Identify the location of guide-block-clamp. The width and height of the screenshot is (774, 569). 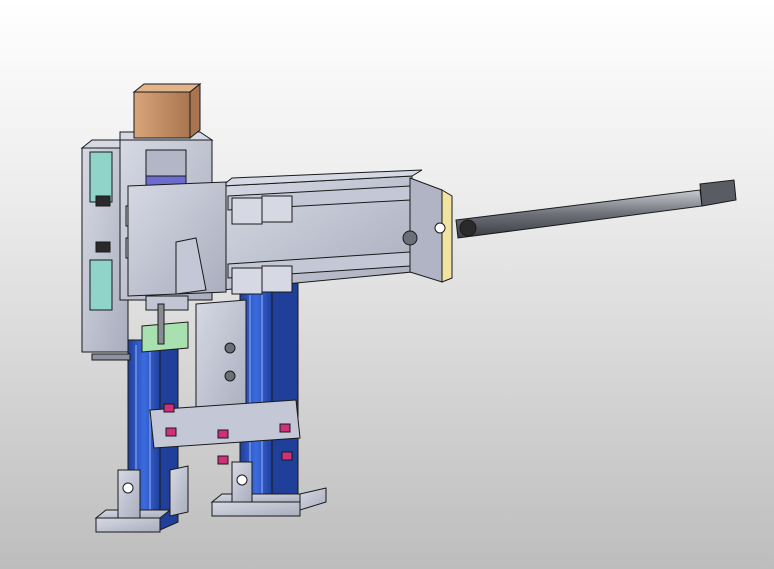
(165, 324).